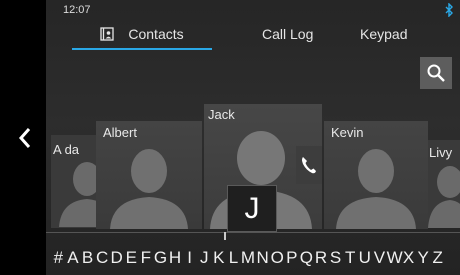 The height and width of the screenshot is (275, 460). I want to click on alphabet-letter: X, so click(408, 258).